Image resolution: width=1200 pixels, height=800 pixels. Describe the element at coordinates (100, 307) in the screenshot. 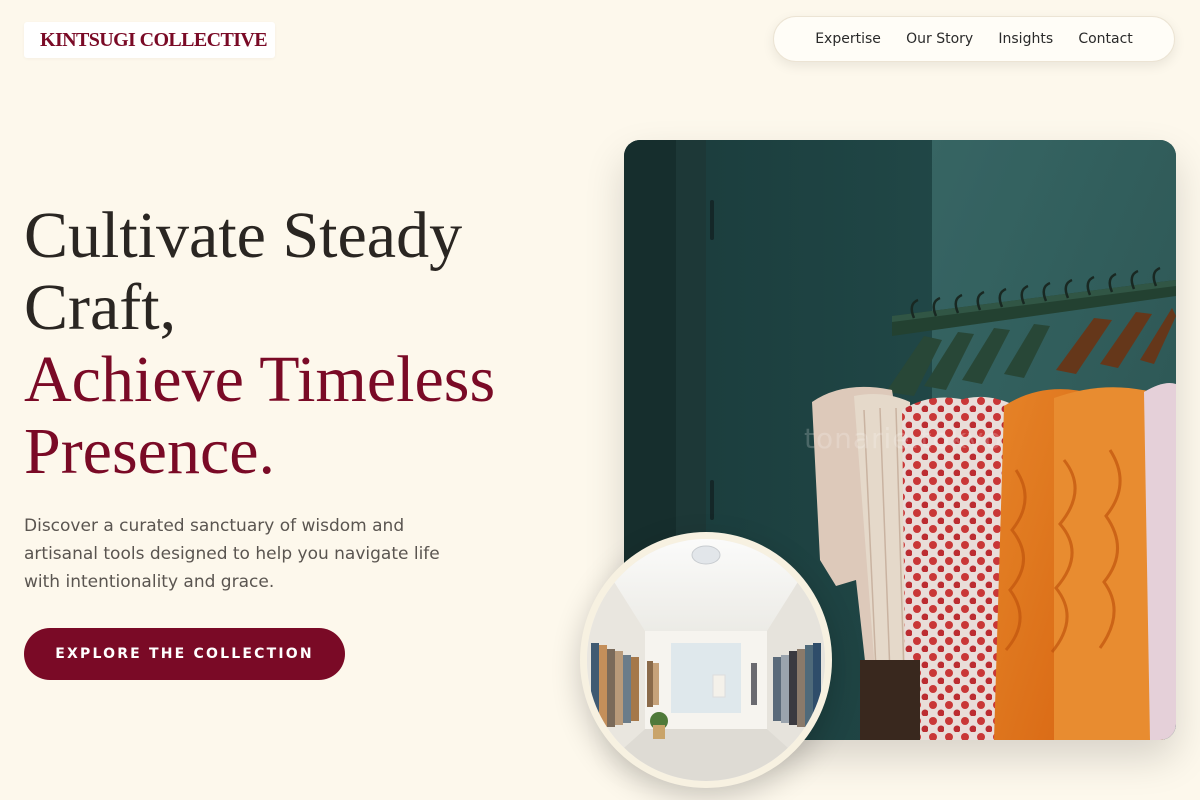

I see `headline-line-2: Craft,` at that location.